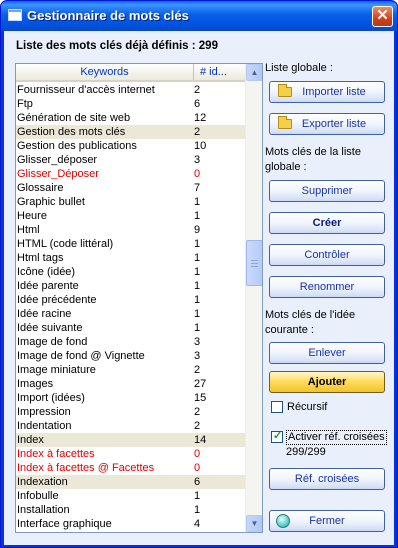 Image resolution: width=398 pixels, height=548 pixels. Describe the element at coordinates (197, 524) in the screenshot. I see `id-count-cell: 4` at that location.